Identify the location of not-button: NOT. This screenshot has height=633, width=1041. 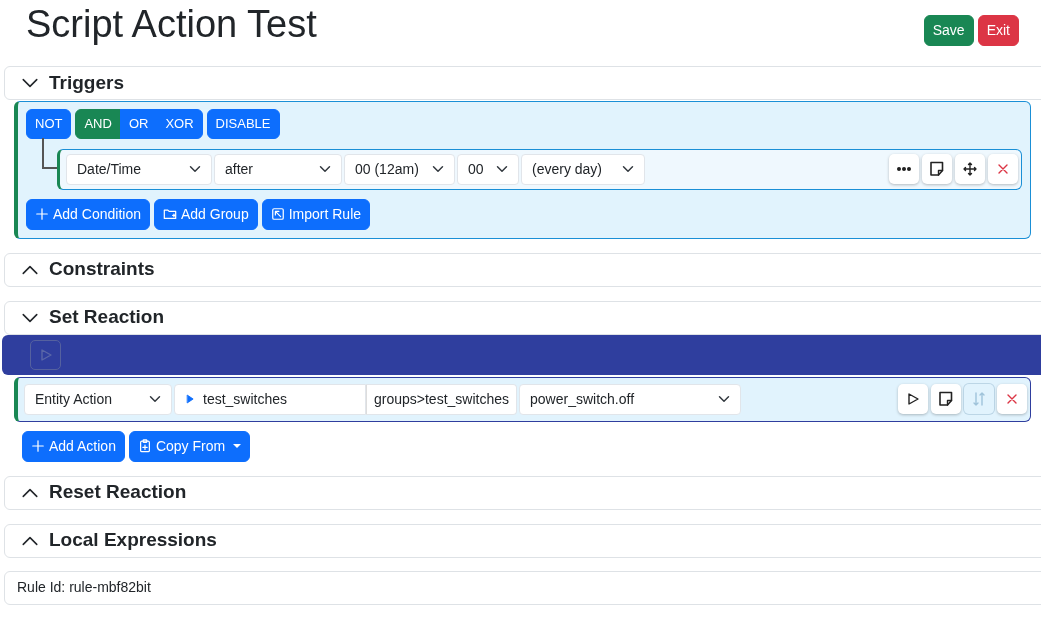
(49, 124).